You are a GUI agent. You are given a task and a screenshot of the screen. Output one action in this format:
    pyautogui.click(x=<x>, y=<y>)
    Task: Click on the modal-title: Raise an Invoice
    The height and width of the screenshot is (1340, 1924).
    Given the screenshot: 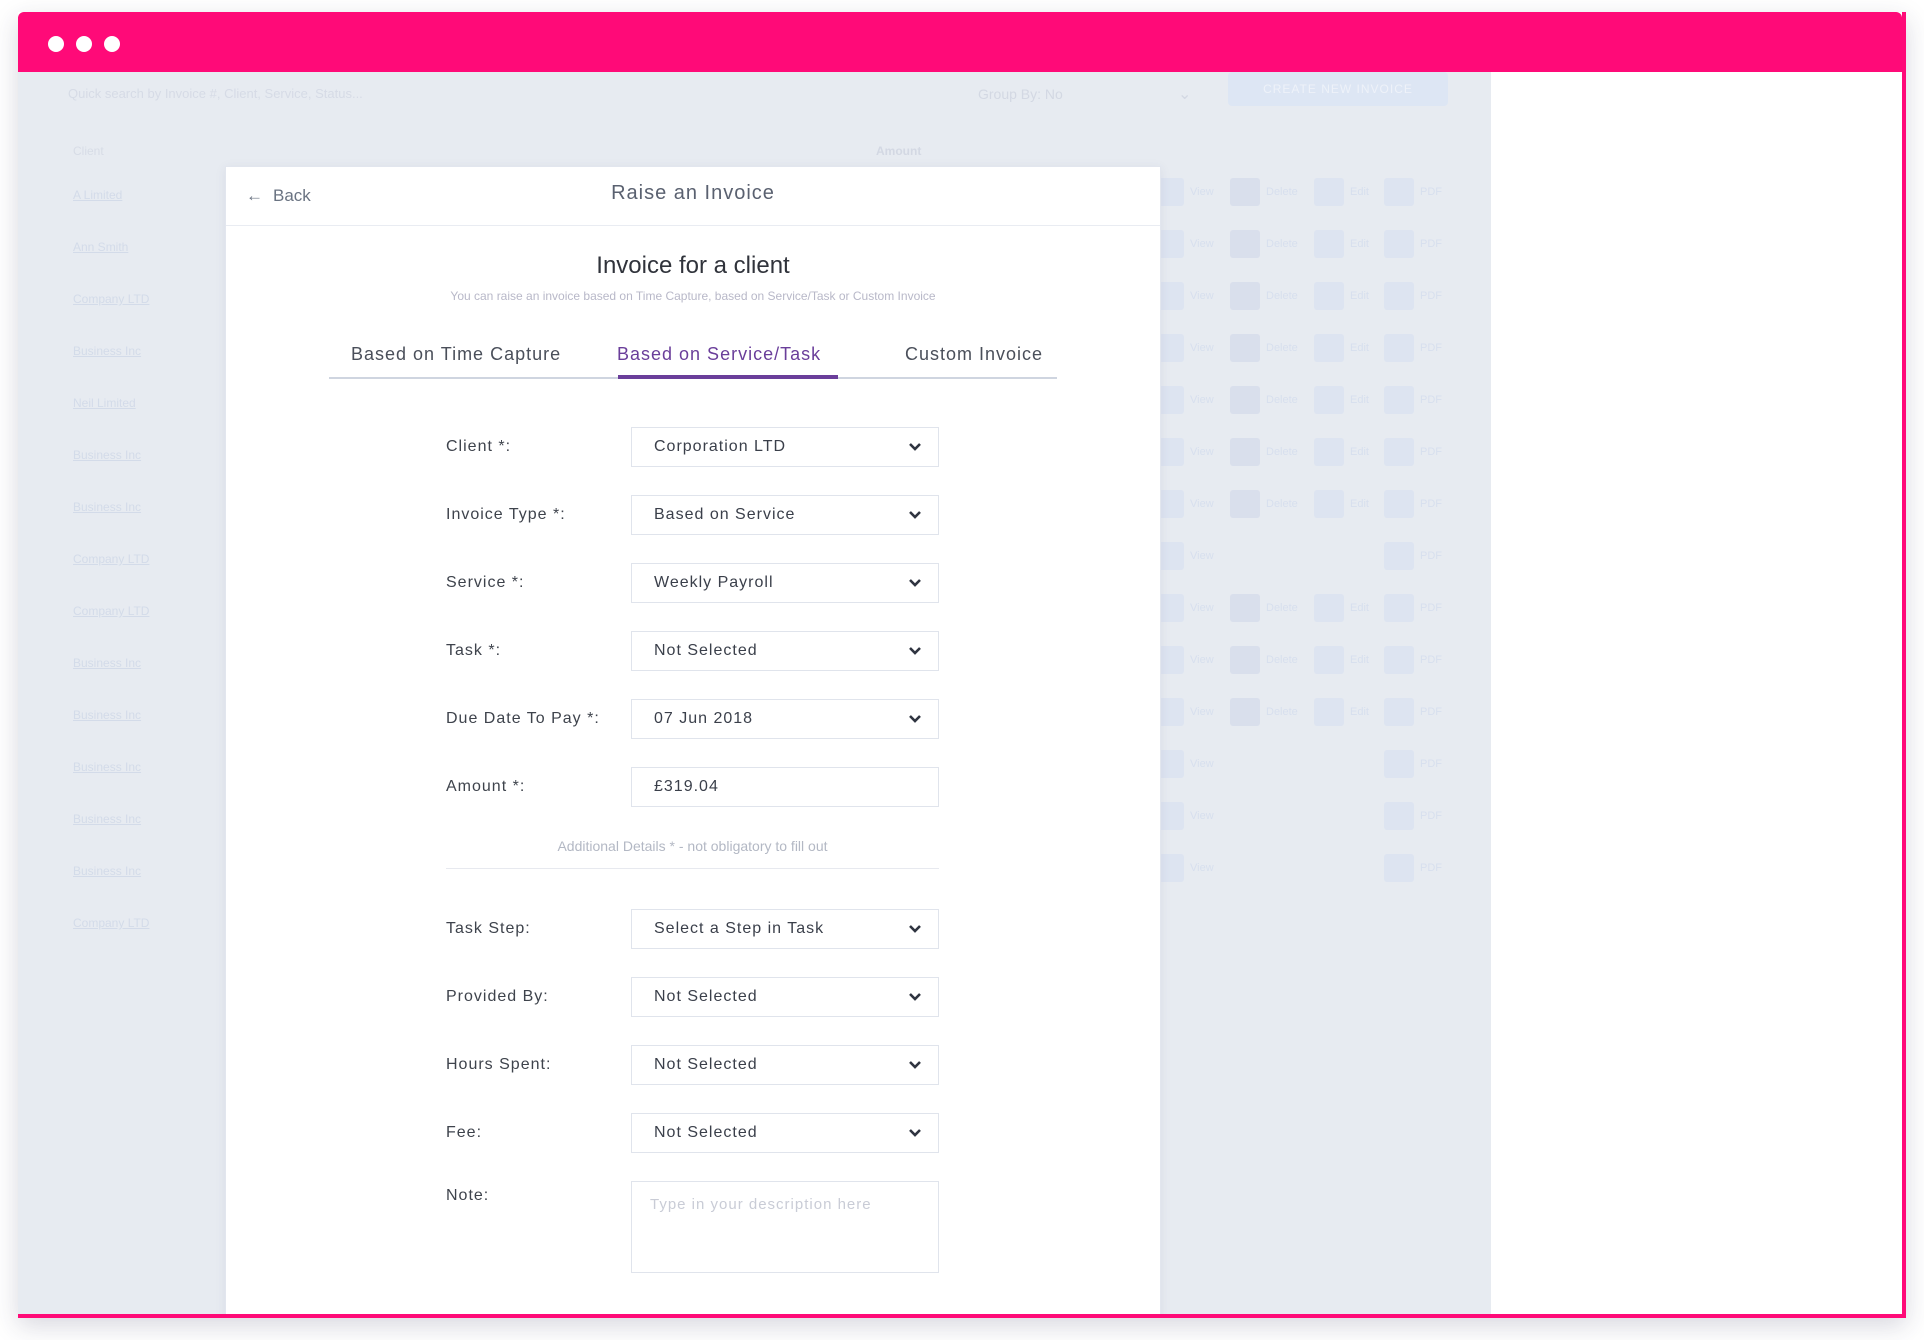 What is the action you would take?
    pyautogui.click(x=693, y=193)
    